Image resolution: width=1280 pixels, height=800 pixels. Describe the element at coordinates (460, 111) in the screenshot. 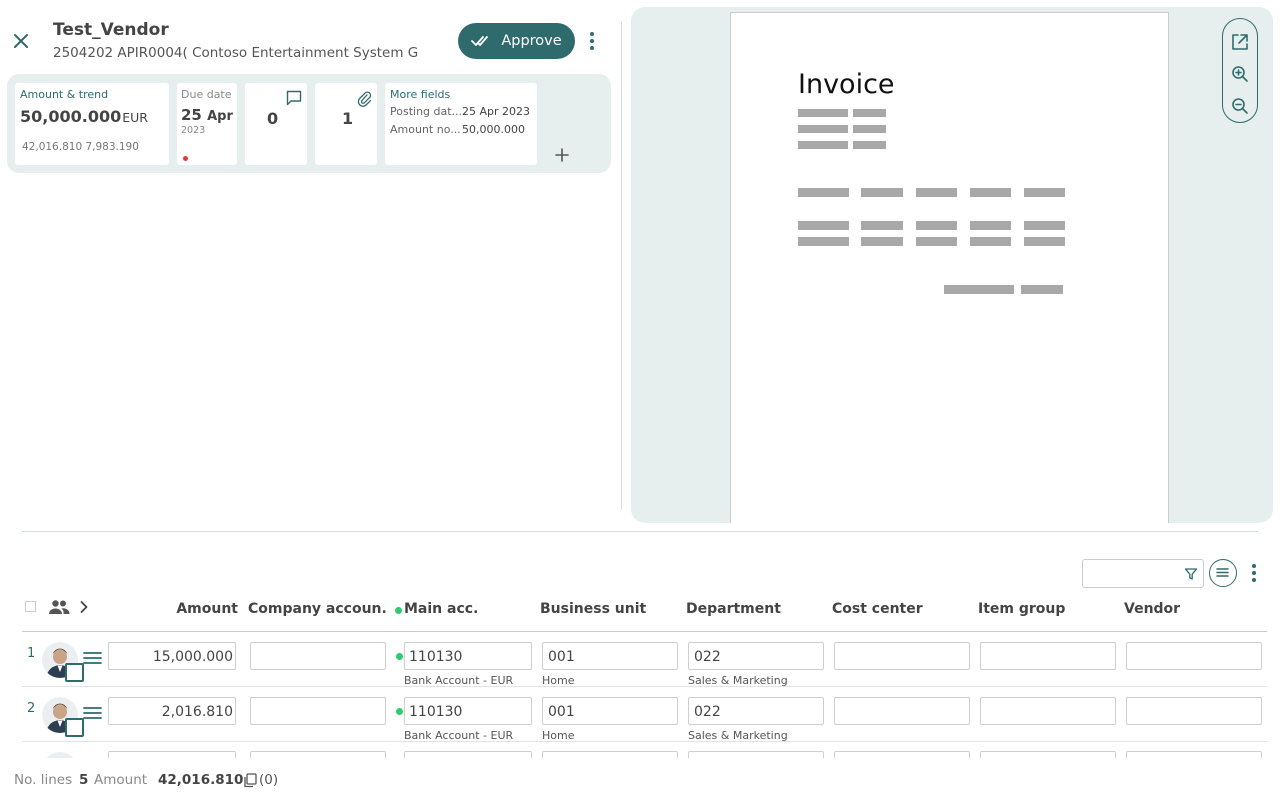

I see `more-field-row: Posting dat...25 Apr 2023` at that location.